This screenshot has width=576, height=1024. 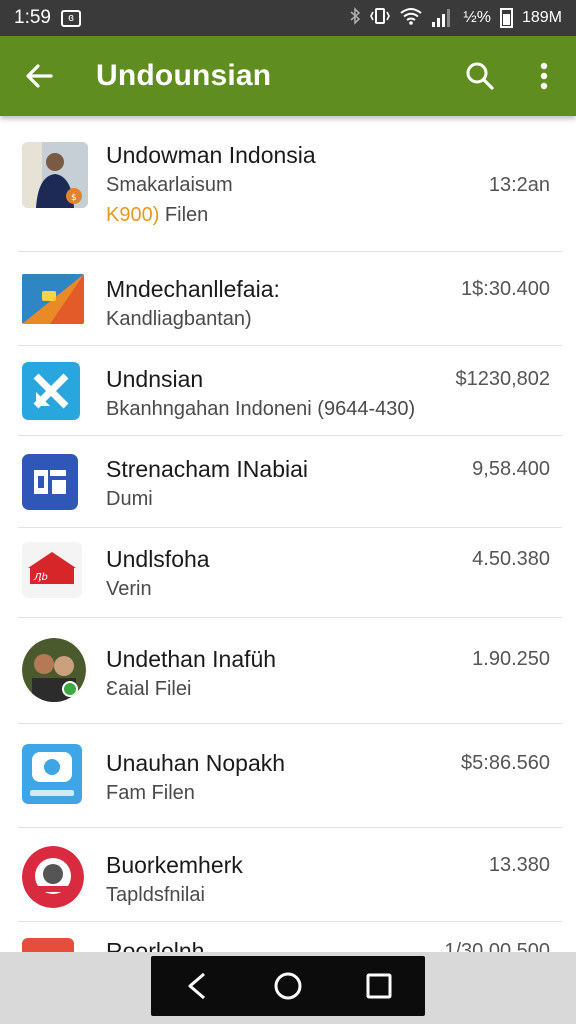 What do you see at coordinates (506, 18) in the screenshot?
I see `battery-icon` at bounding box center [506, 18].